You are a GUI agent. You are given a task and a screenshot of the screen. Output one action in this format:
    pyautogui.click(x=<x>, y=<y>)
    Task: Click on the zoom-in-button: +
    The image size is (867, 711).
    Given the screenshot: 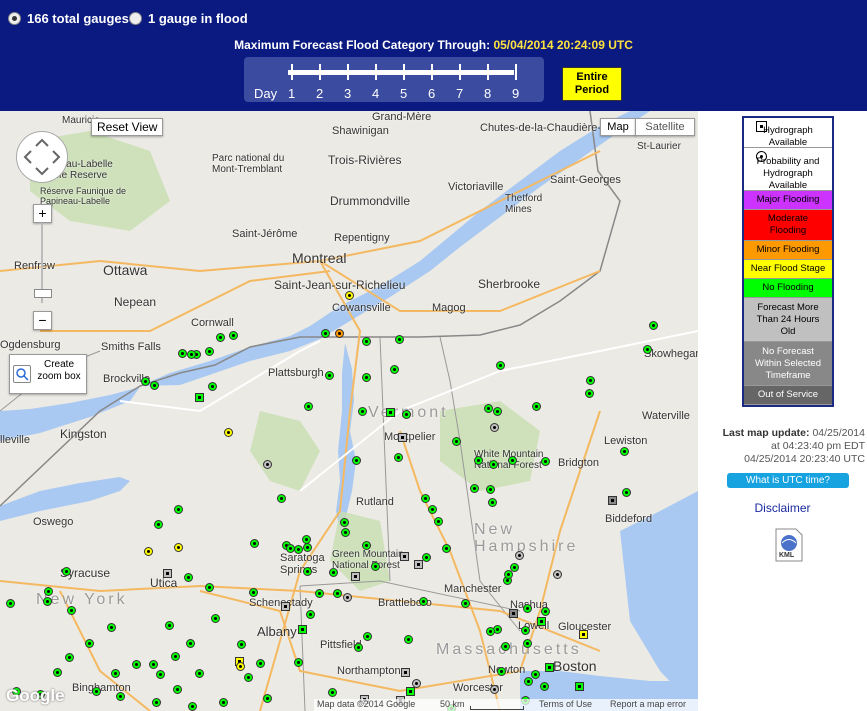 What is the action you would take?
    pyautogui.click(x=42, y=213)
    